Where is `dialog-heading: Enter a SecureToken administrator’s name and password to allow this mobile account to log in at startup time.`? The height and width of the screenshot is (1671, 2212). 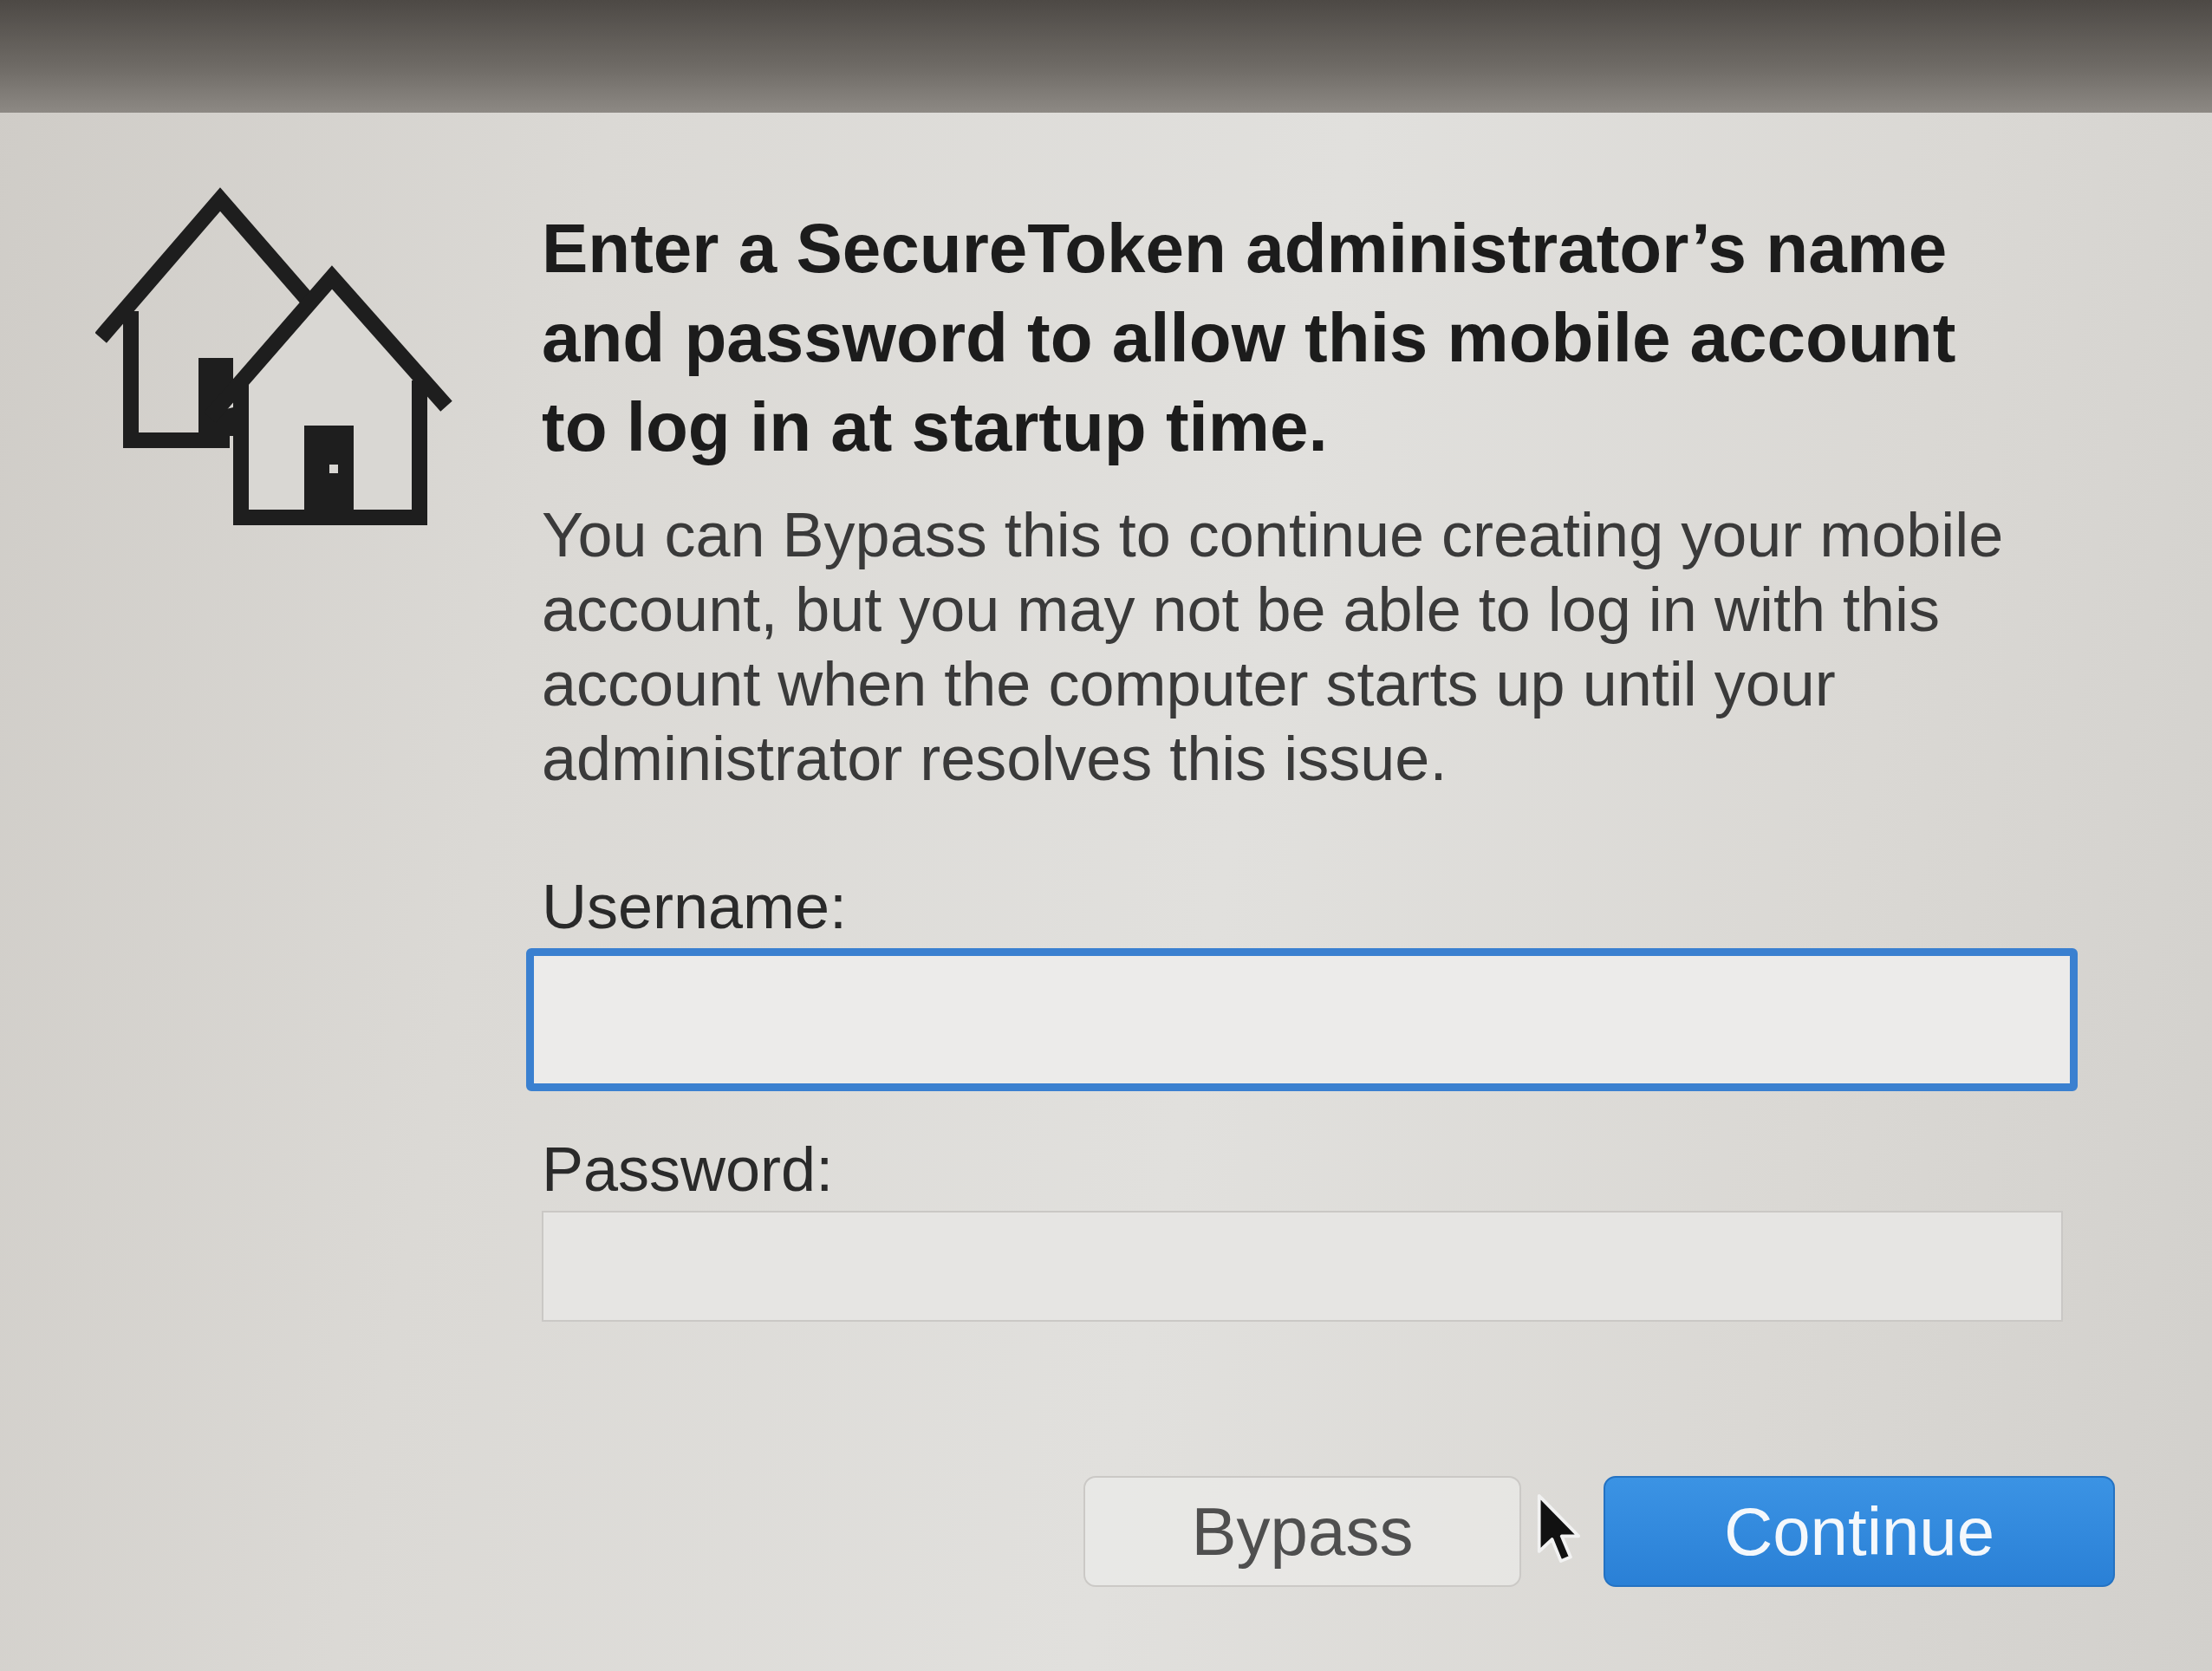
dialog-heading: Enter a SecureToken administrator’s name and password to allow this mobile account to log in at startup time. is located at coordinates (1249, 338).